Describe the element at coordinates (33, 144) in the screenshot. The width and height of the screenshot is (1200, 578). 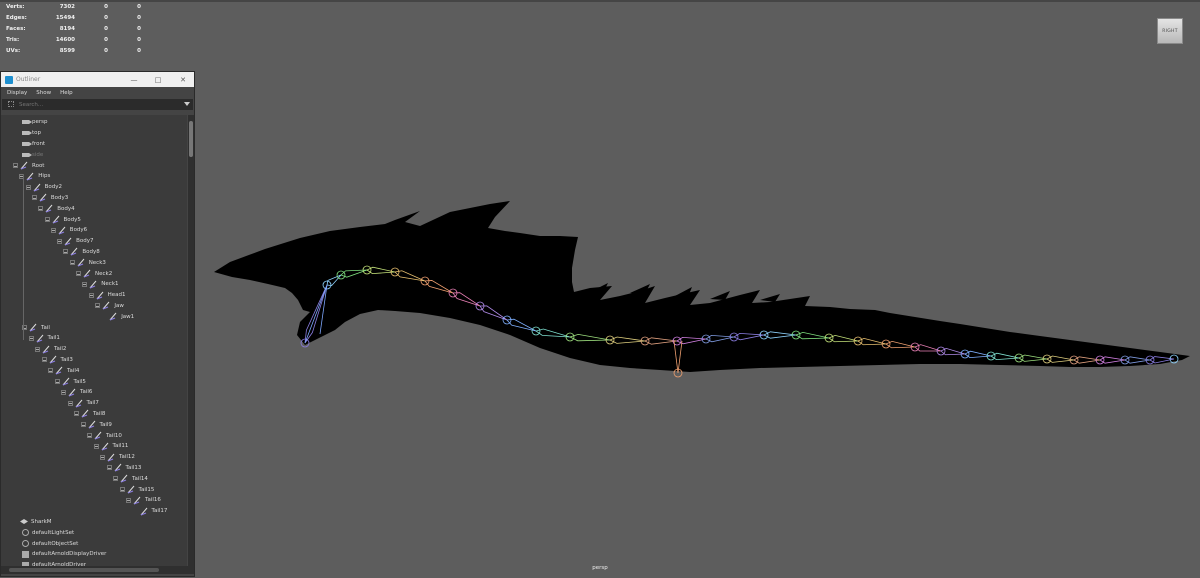
I see `camera-item: front` at that location.